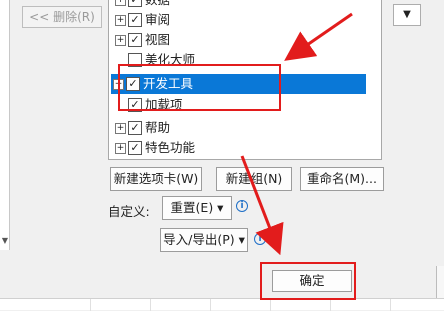 The width and height of the screenshot is (444, 311). I want to click on arrow-to-ok-button, so click(262, 205).